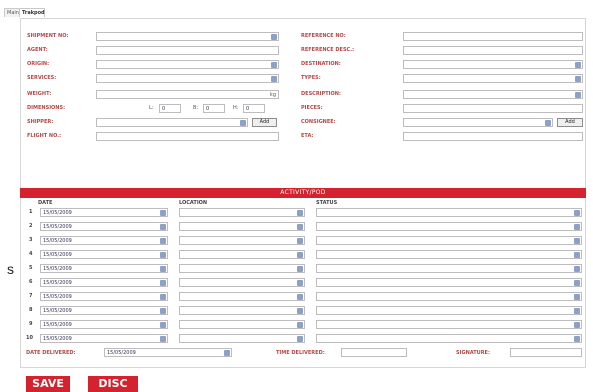  Describe the element at coordinates (40, 122) in the screenshot. I see `shipper-label: SHIPPER:` at that location.